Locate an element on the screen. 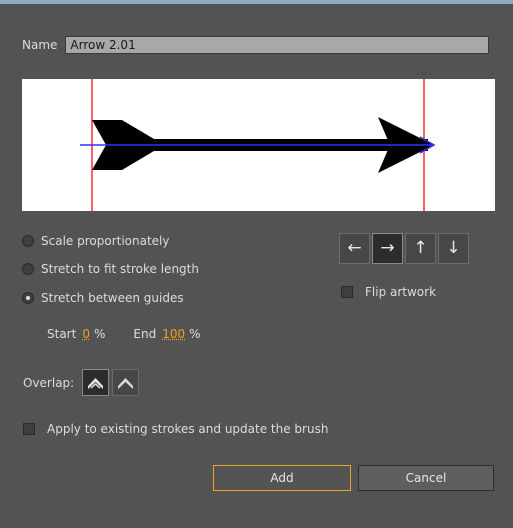 The width and height of the screenshot is (513, 528). stretch-to-fit-option: Stretch to fit stroke length is located at coordinates (110, 269).